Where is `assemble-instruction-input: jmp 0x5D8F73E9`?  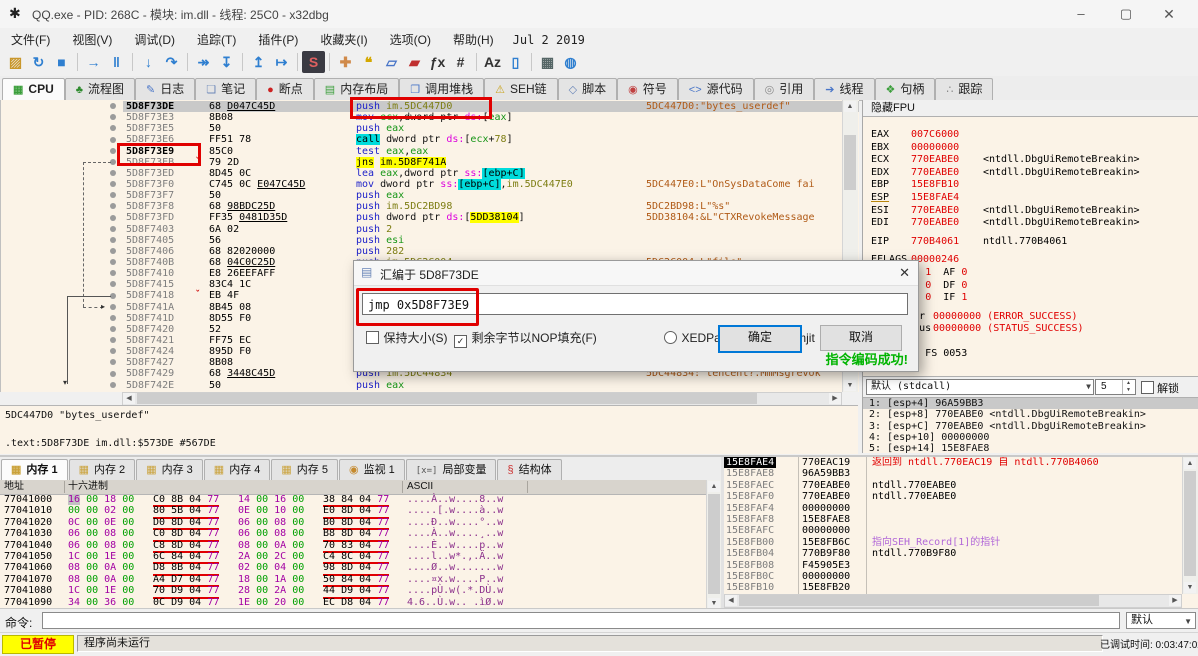
assemble-instruction-input: jmp 0x5D8F73E9 is located at coordinates (635, 304).